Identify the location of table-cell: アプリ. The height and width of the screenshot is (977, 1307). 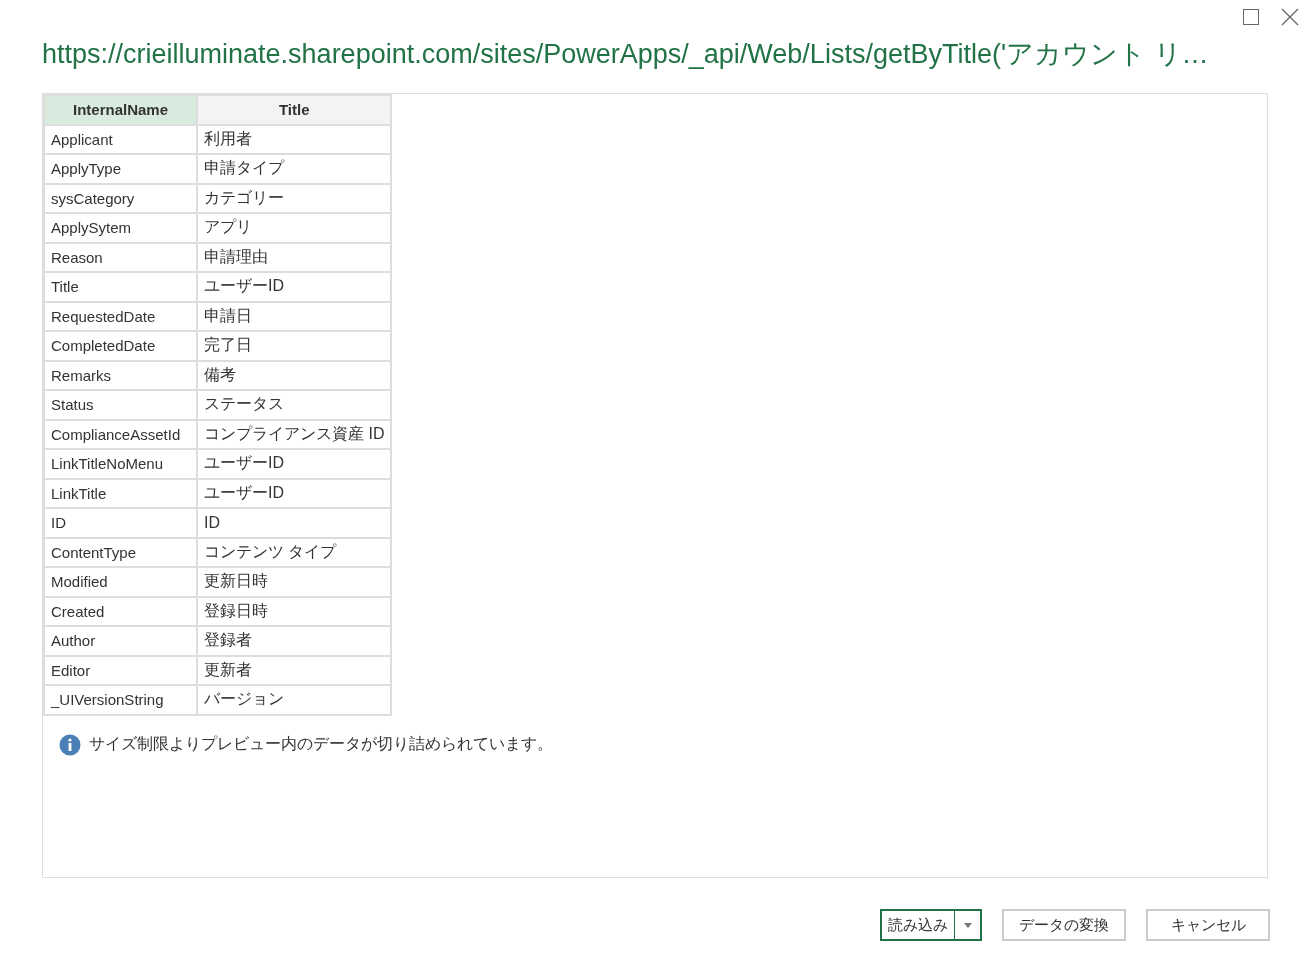
(294, 228).